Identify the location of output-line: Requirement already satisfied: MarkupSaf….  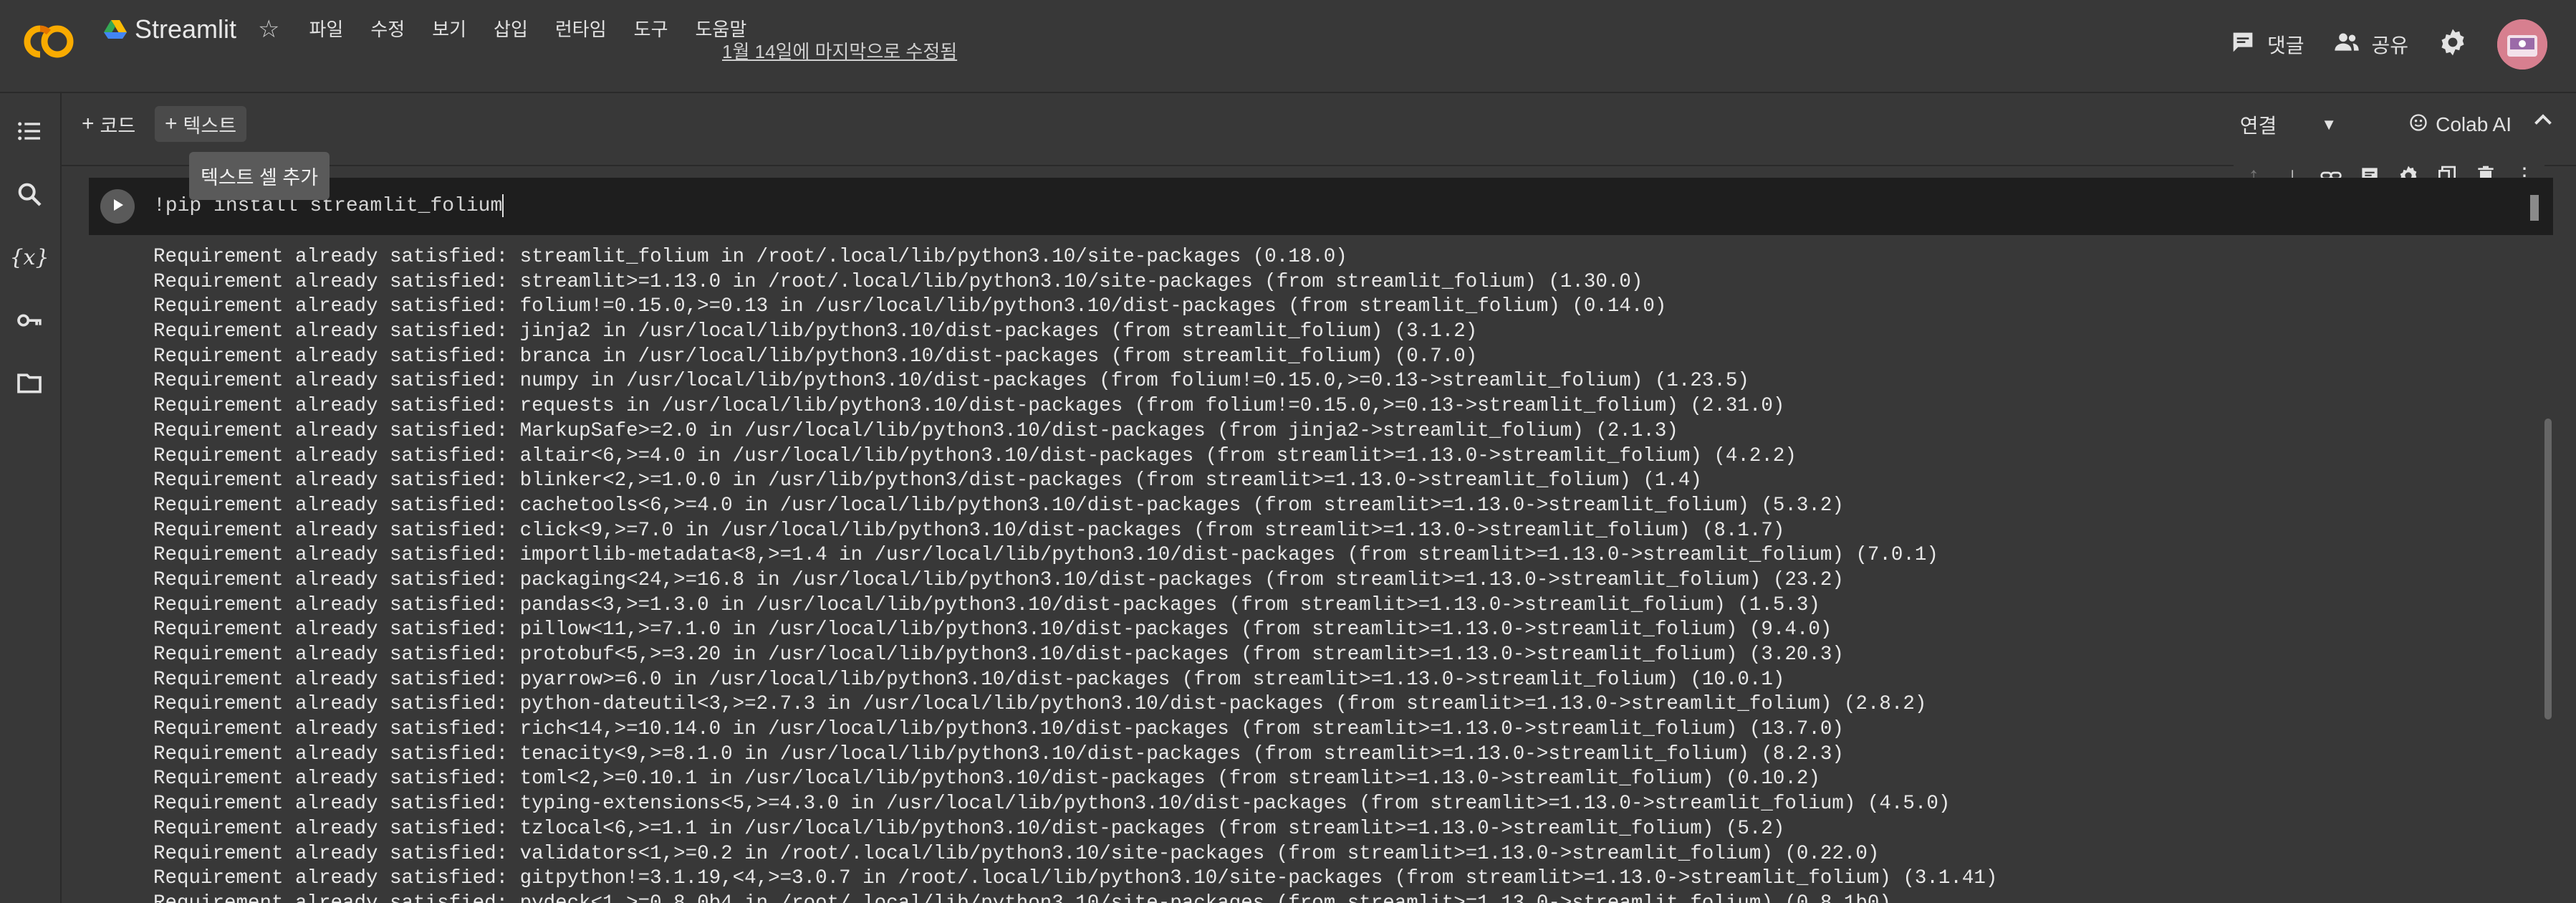
(915, 431).